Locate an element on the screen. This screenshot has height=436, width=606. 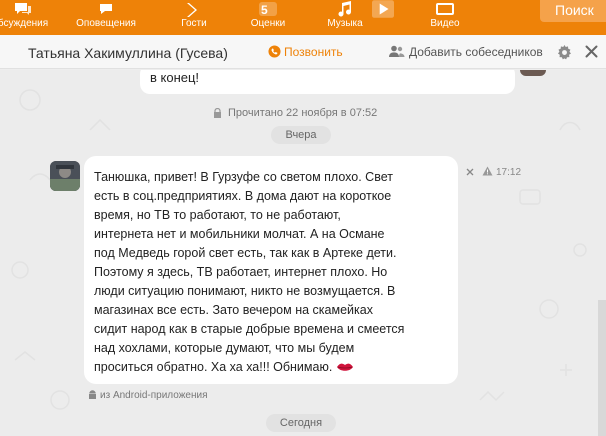
music-play-button is located at coordinates (383, 17).